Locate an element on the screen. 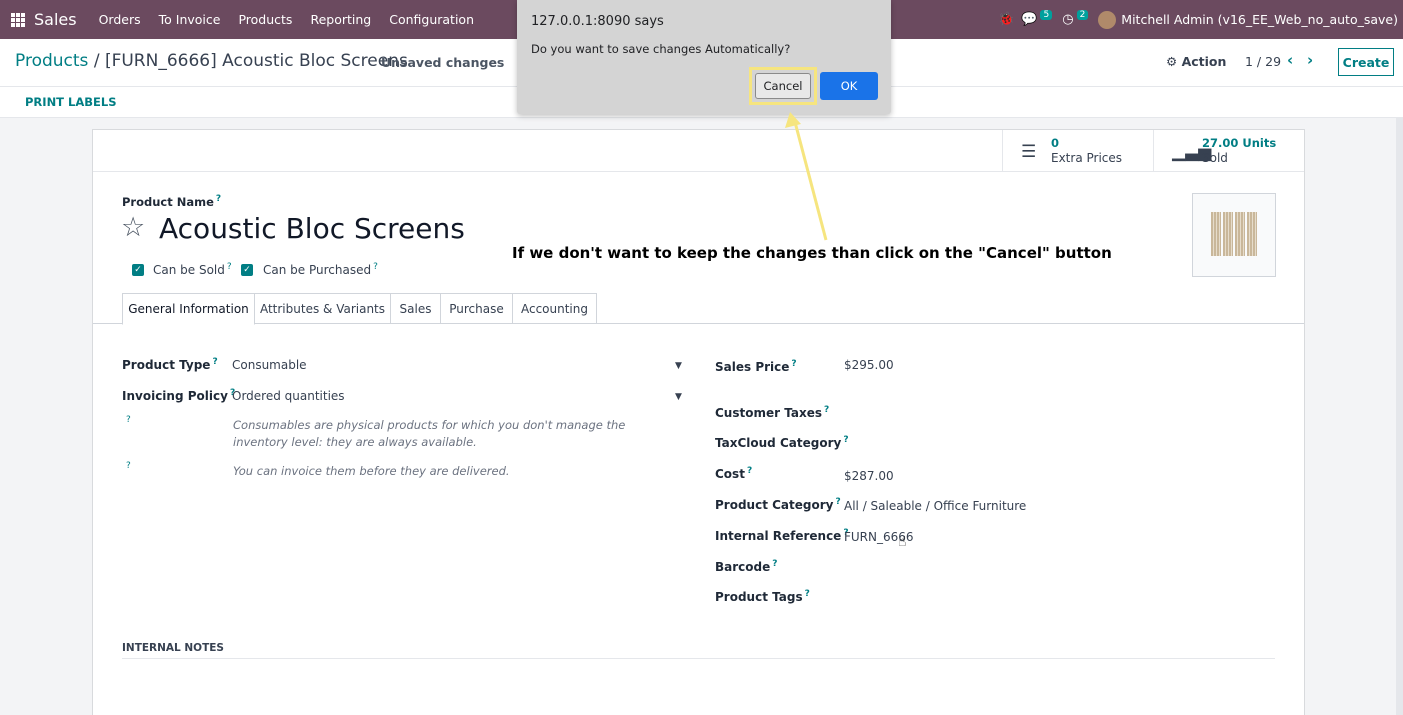 The width and height of the screenshot is (1403, 715). action-menu-button: ⚙ Action is located at coordinates (1196, 61).